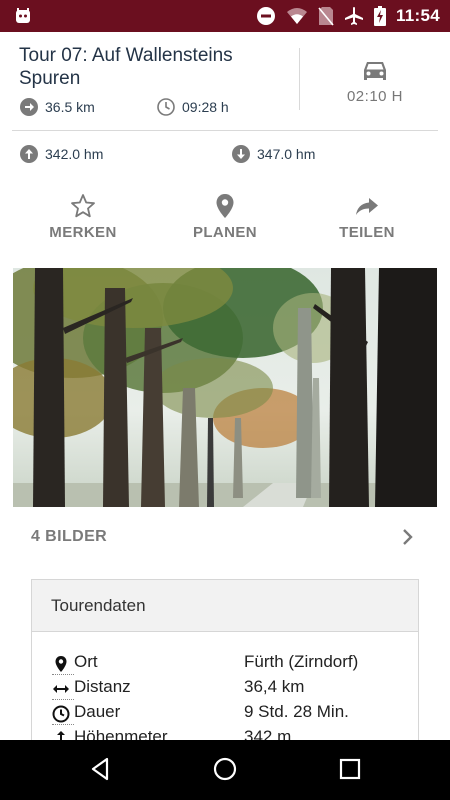  I want to click on ascent-metric: 342.0 hm, so click(61, 154).